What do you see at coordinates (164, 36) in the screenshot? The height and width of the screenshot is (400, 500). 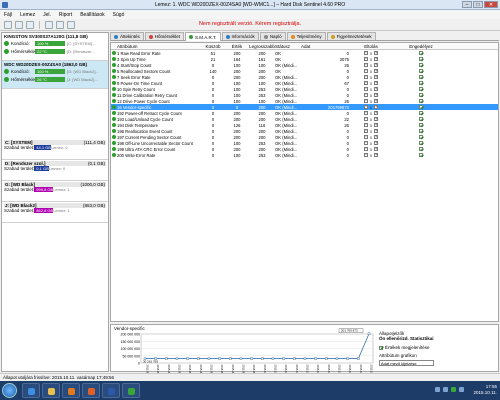 I see `tab-temperature: Hőmérséklet` at bounding box center [164, 36].